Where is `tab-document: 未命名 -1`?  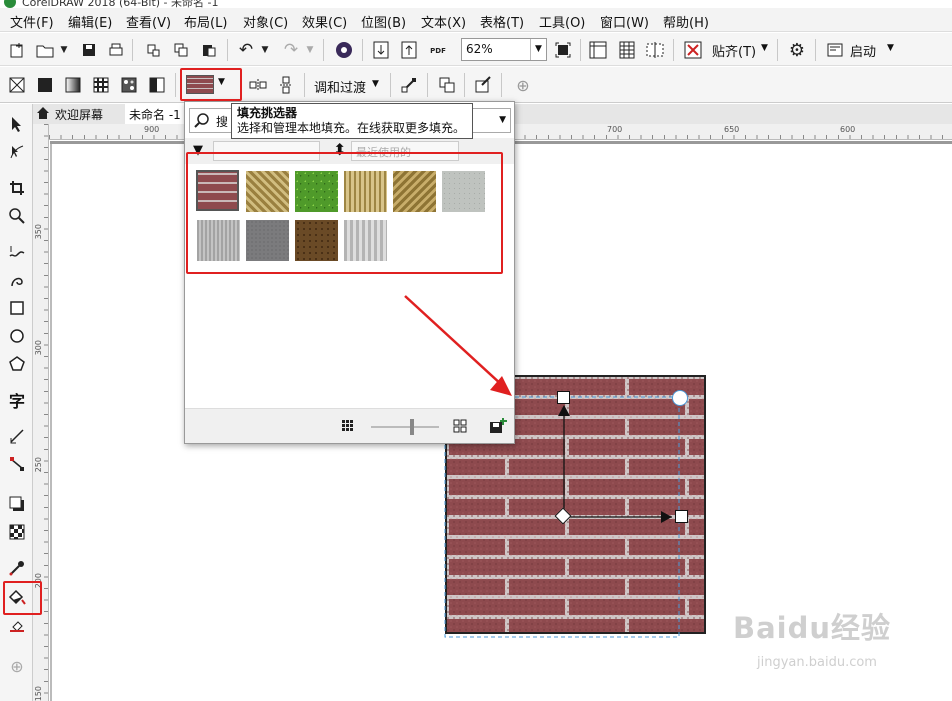
tab-document: 未命名 -1 is located at coordinates (155, 114).